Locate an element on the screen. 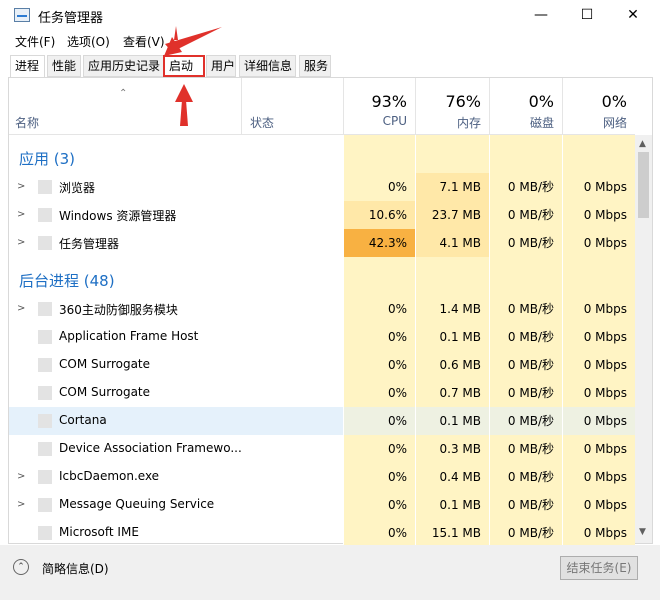 This screenshot has height=600, width=660. header-cpu: 93% CPU is located at coordinates (379, 106).